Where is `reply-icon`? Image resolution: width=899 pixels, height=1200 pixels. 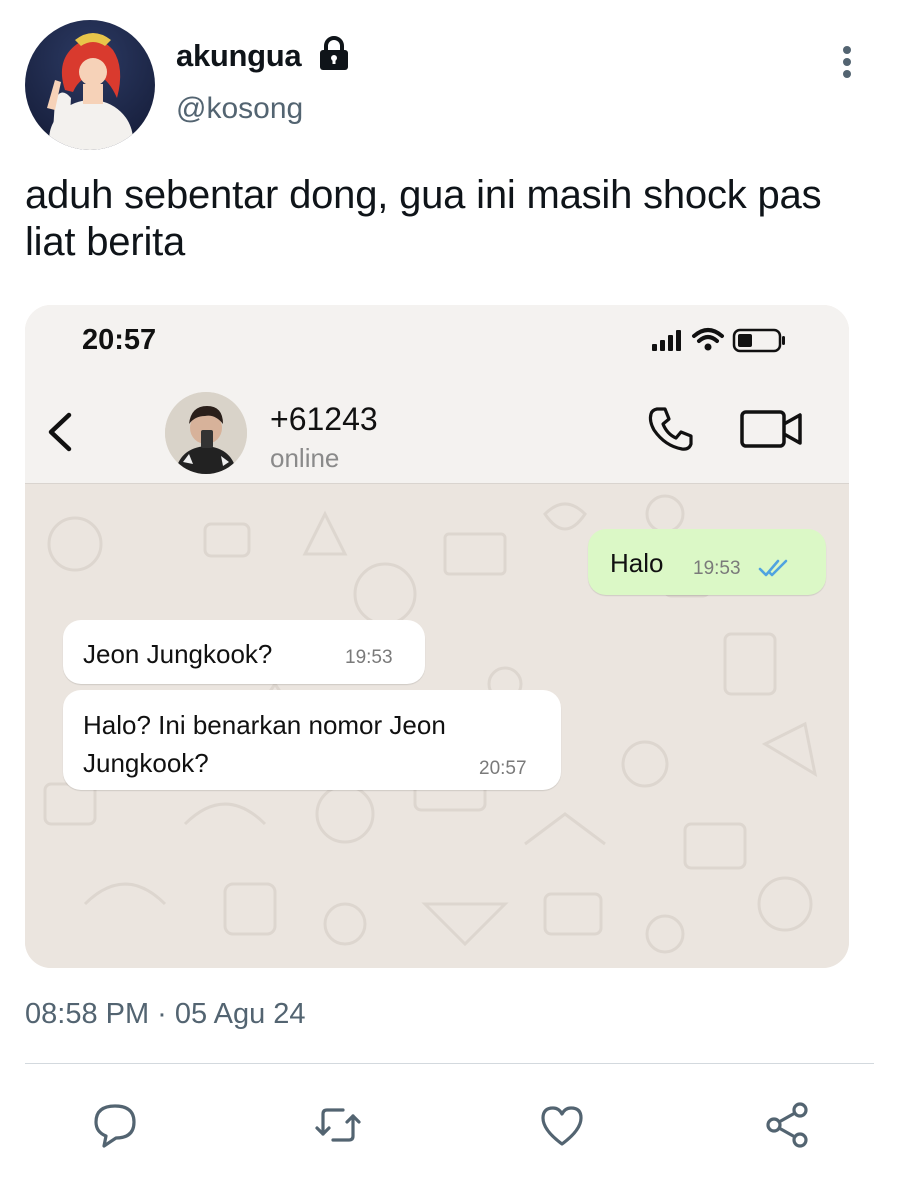
reply-icon is located at coordinates (115, 1125).